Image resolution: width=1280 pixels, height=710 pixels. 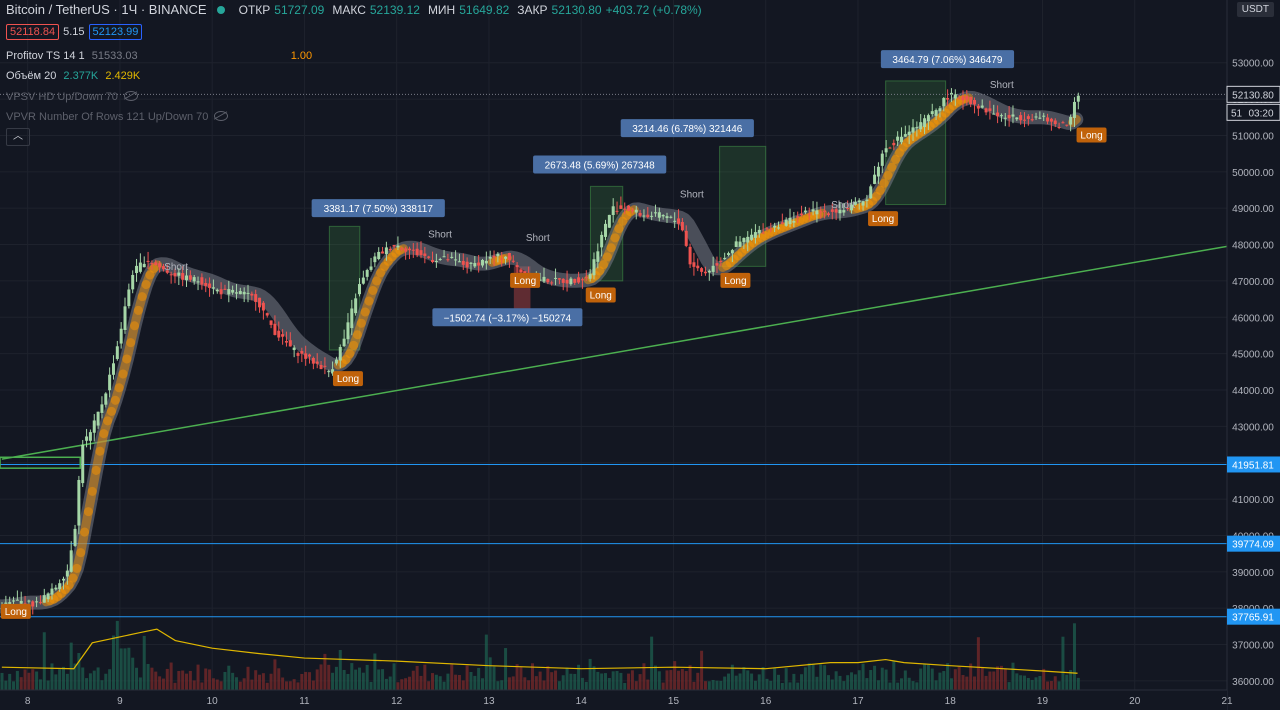 I want to click on y-tick-label: 36000.00, so click(x=1253, y=682).